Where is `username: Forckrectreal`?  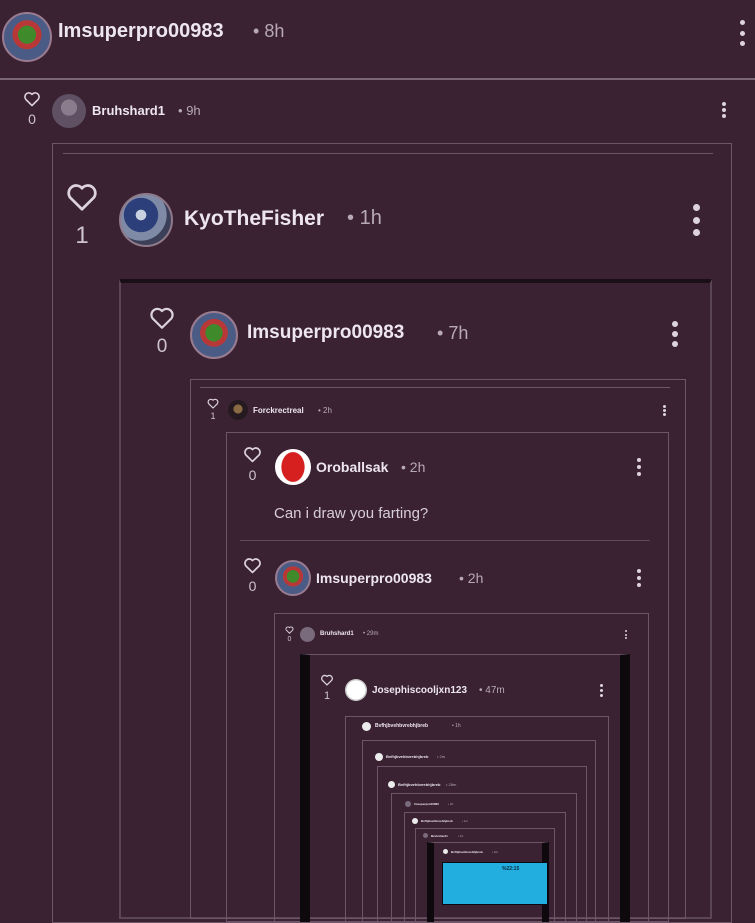 username: Forckrectreal is located at coordinates (278, 410).